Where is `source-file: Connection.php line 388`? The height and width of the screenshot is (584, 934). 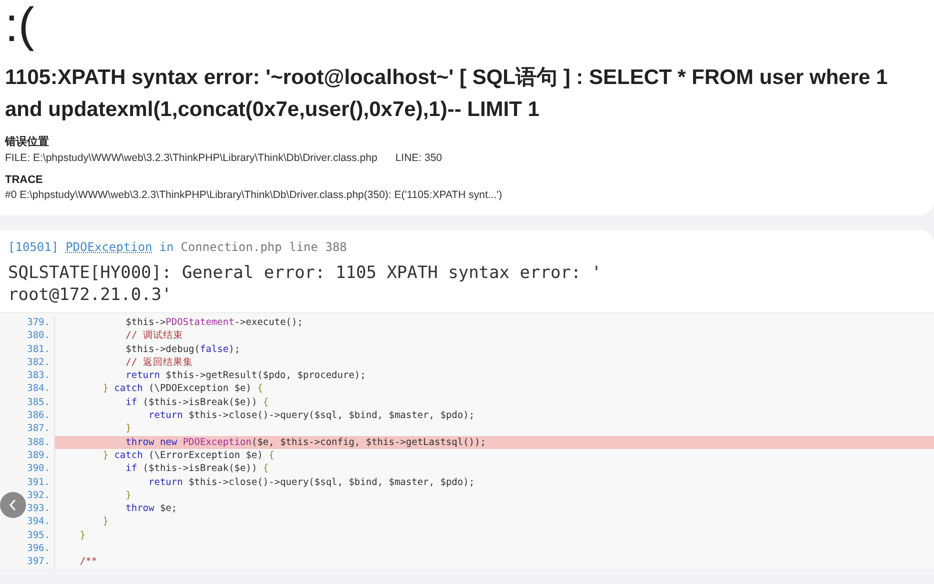
source-file: Connection.php line 388 is located at coordinates (263, 247).